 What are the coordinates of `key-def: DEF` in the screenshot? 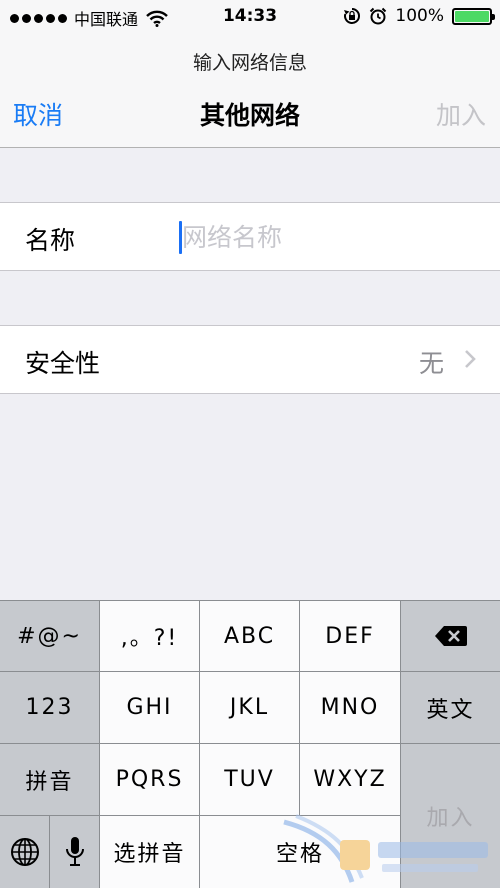 It's located at (350, 636).